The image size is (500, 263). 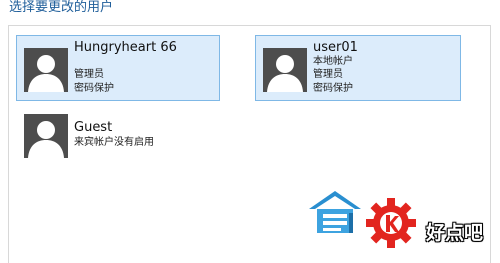 I want to click on account-tile-user01: user01 本地帐户 管理员 密码保护, so click(x=358, y=68).